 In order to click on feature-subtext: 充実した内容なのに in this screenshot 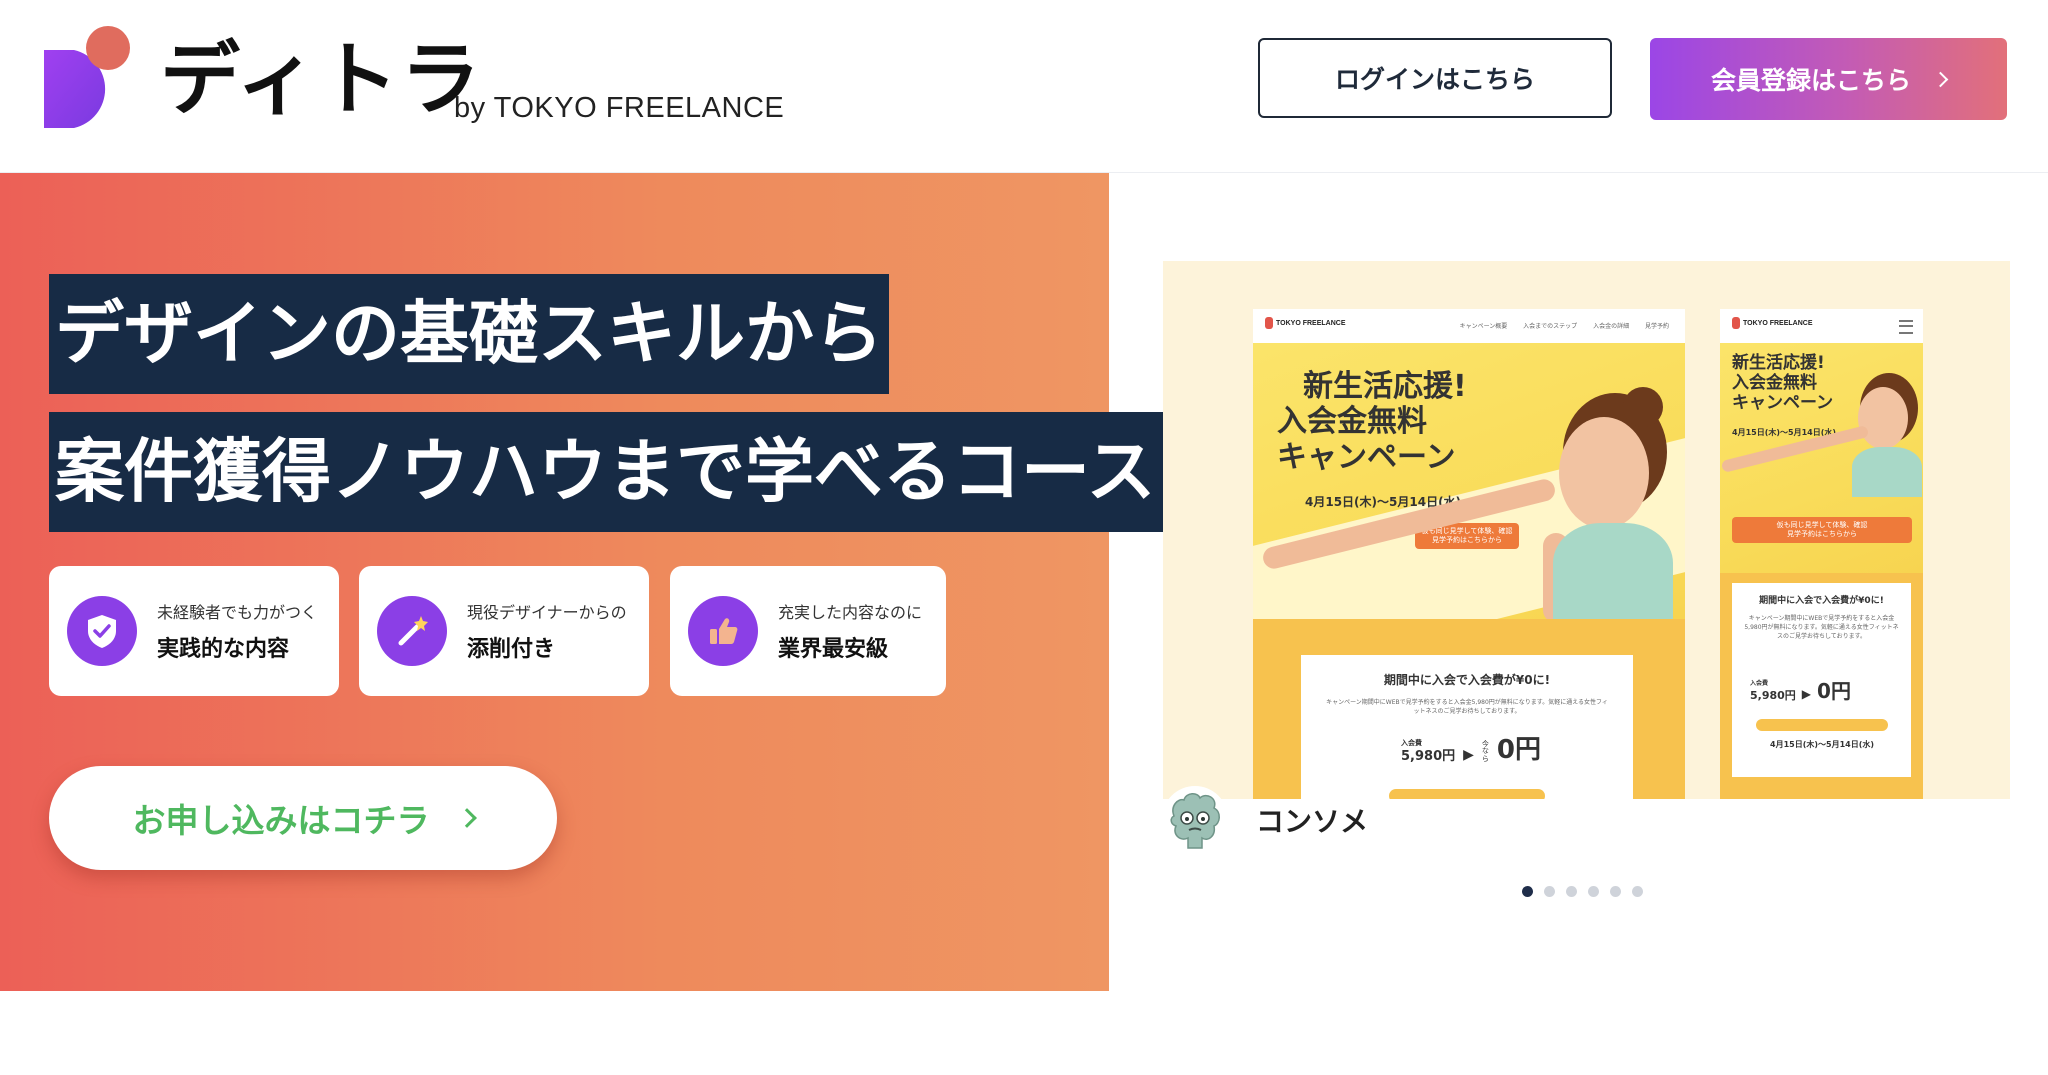, I will do `click(850, 612)`.